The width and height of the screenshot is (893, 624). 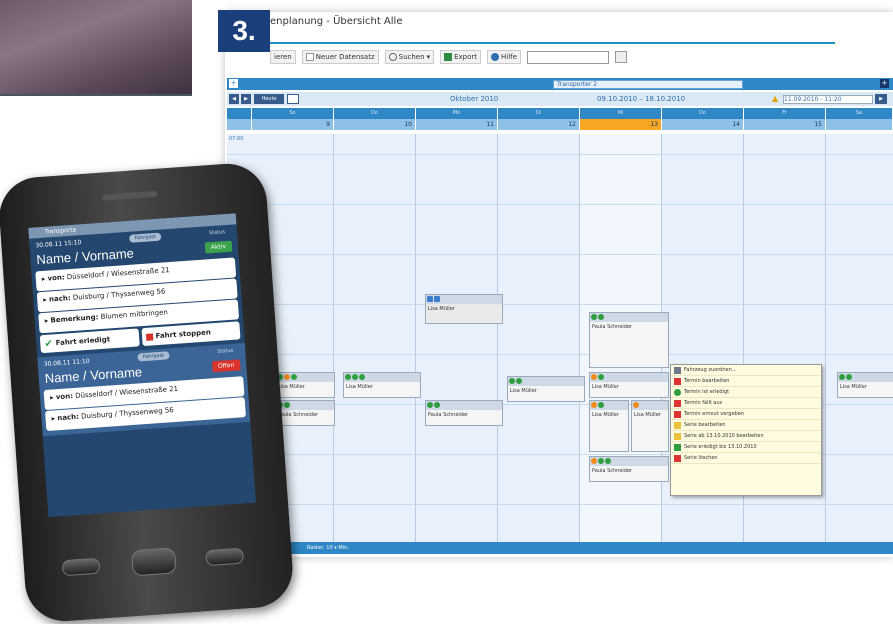 I want to click on help-icon, so click(x=495, y=57).